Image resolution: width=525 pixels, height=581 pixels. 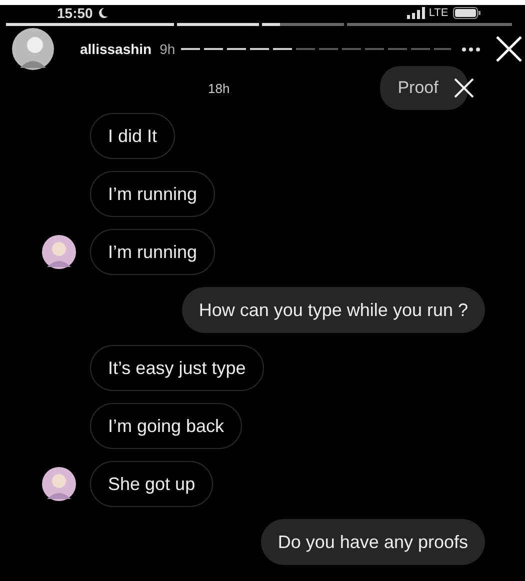 I want to click on story-age: 9h, so click(x=168, y=49).